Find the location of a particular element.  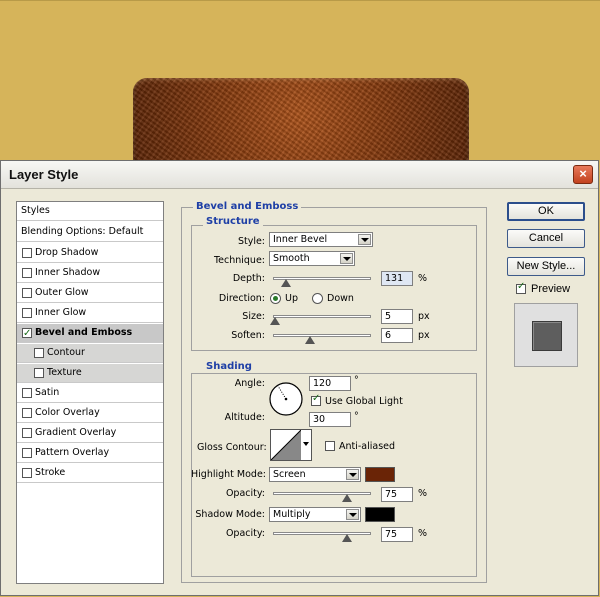

soften-slider-thumb is located at coordinates (309, 340).